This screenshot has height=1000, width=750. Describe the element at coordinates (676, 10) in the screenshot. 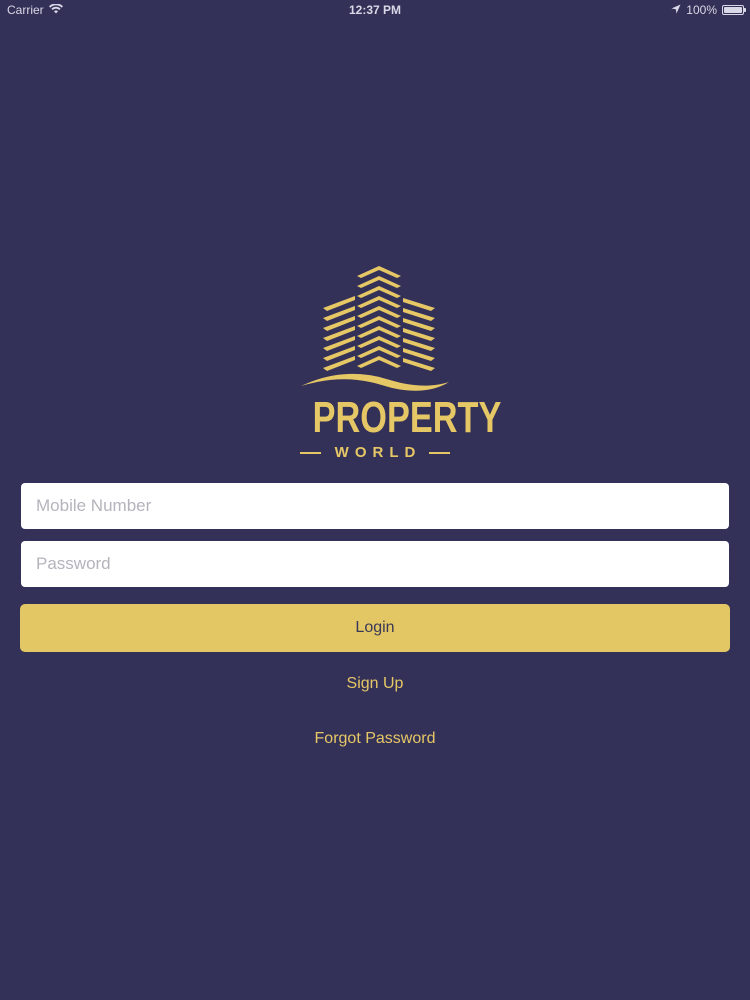

I see `location-arrow-icon` at that location.